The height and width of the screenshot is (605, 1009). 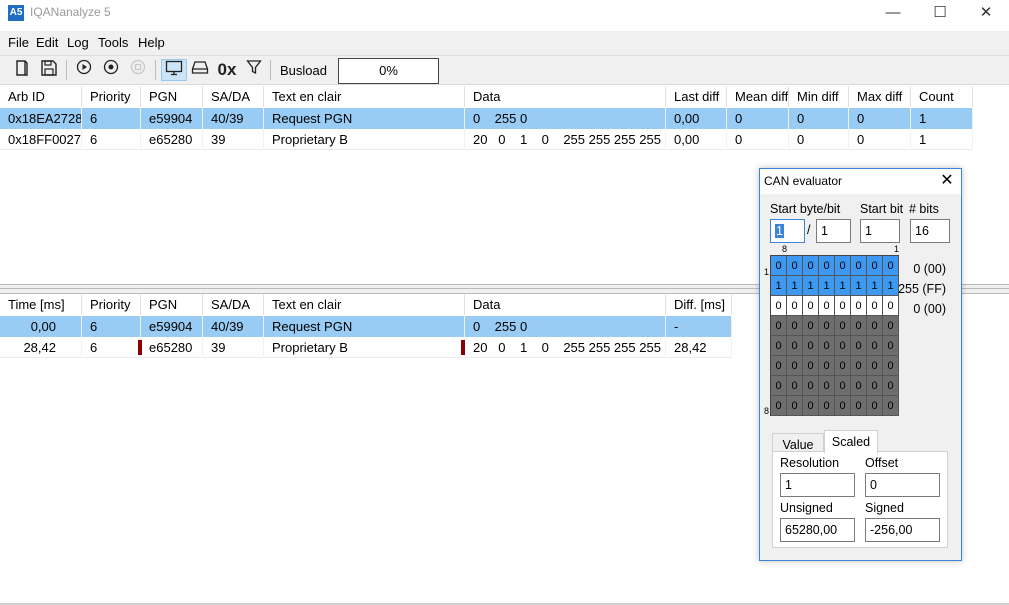 I want to click on column-header: Arb ID, so click(x=41, y=96).